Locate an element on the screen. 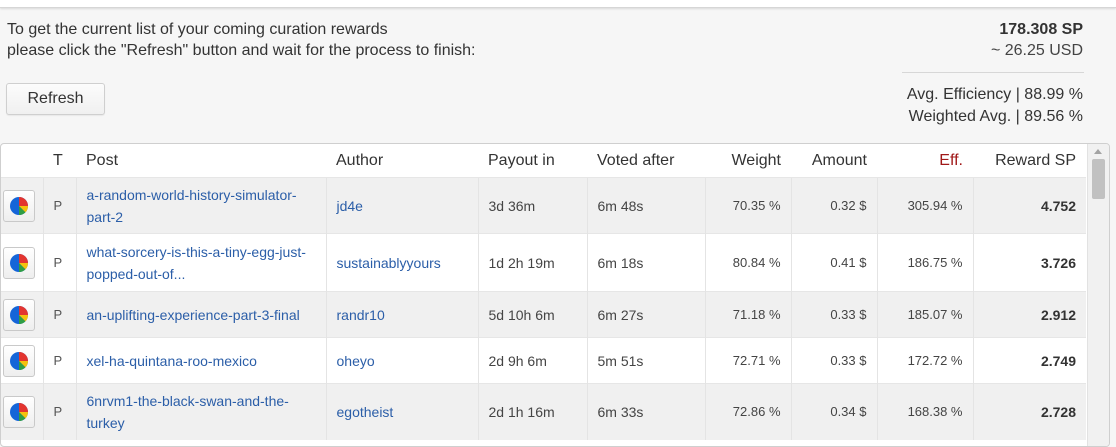 The width and height of the screenshot is (1116, 447). top-edge is located at coordinates (558, 4).